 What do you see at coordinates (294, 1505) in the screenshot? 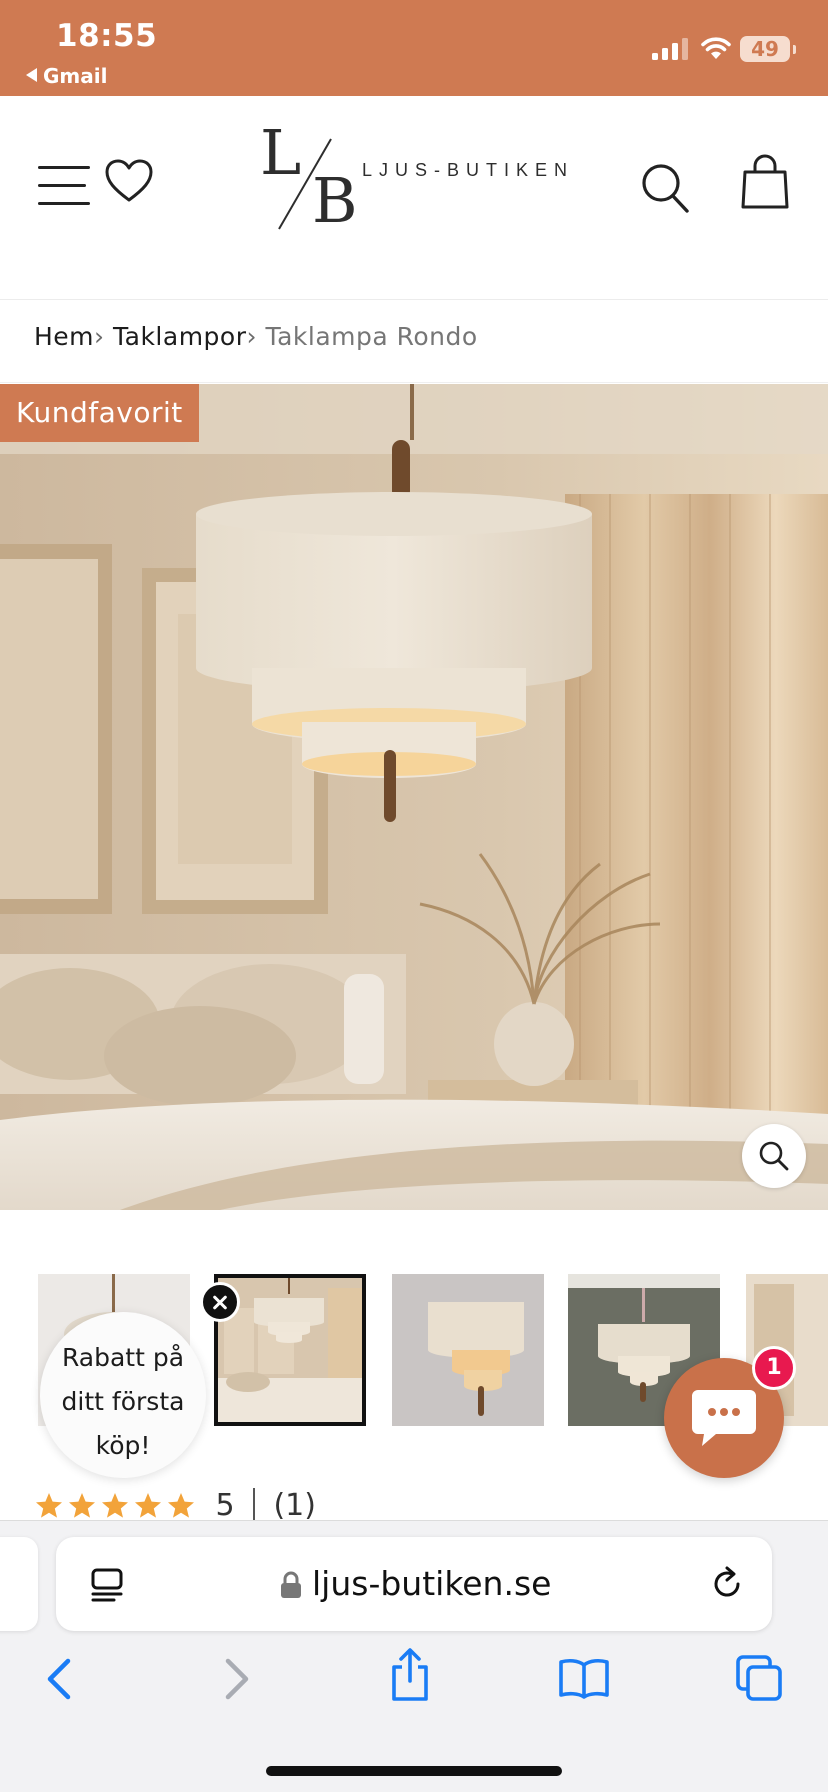
I see `rating-count: (1)` at bounding box center [294, 1505].